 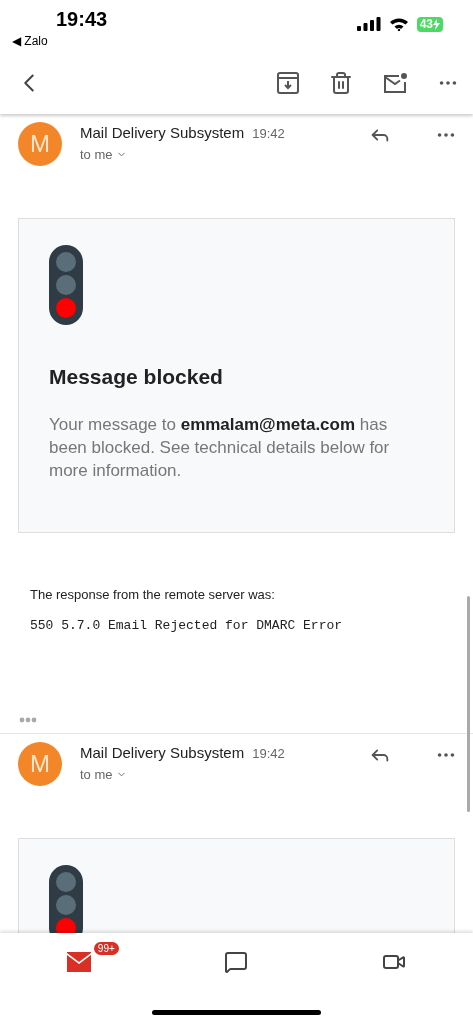 What do you see at coordinates (236, 962) in the screenshot?
I see `chat-icon` at bounding box center [236, 962].